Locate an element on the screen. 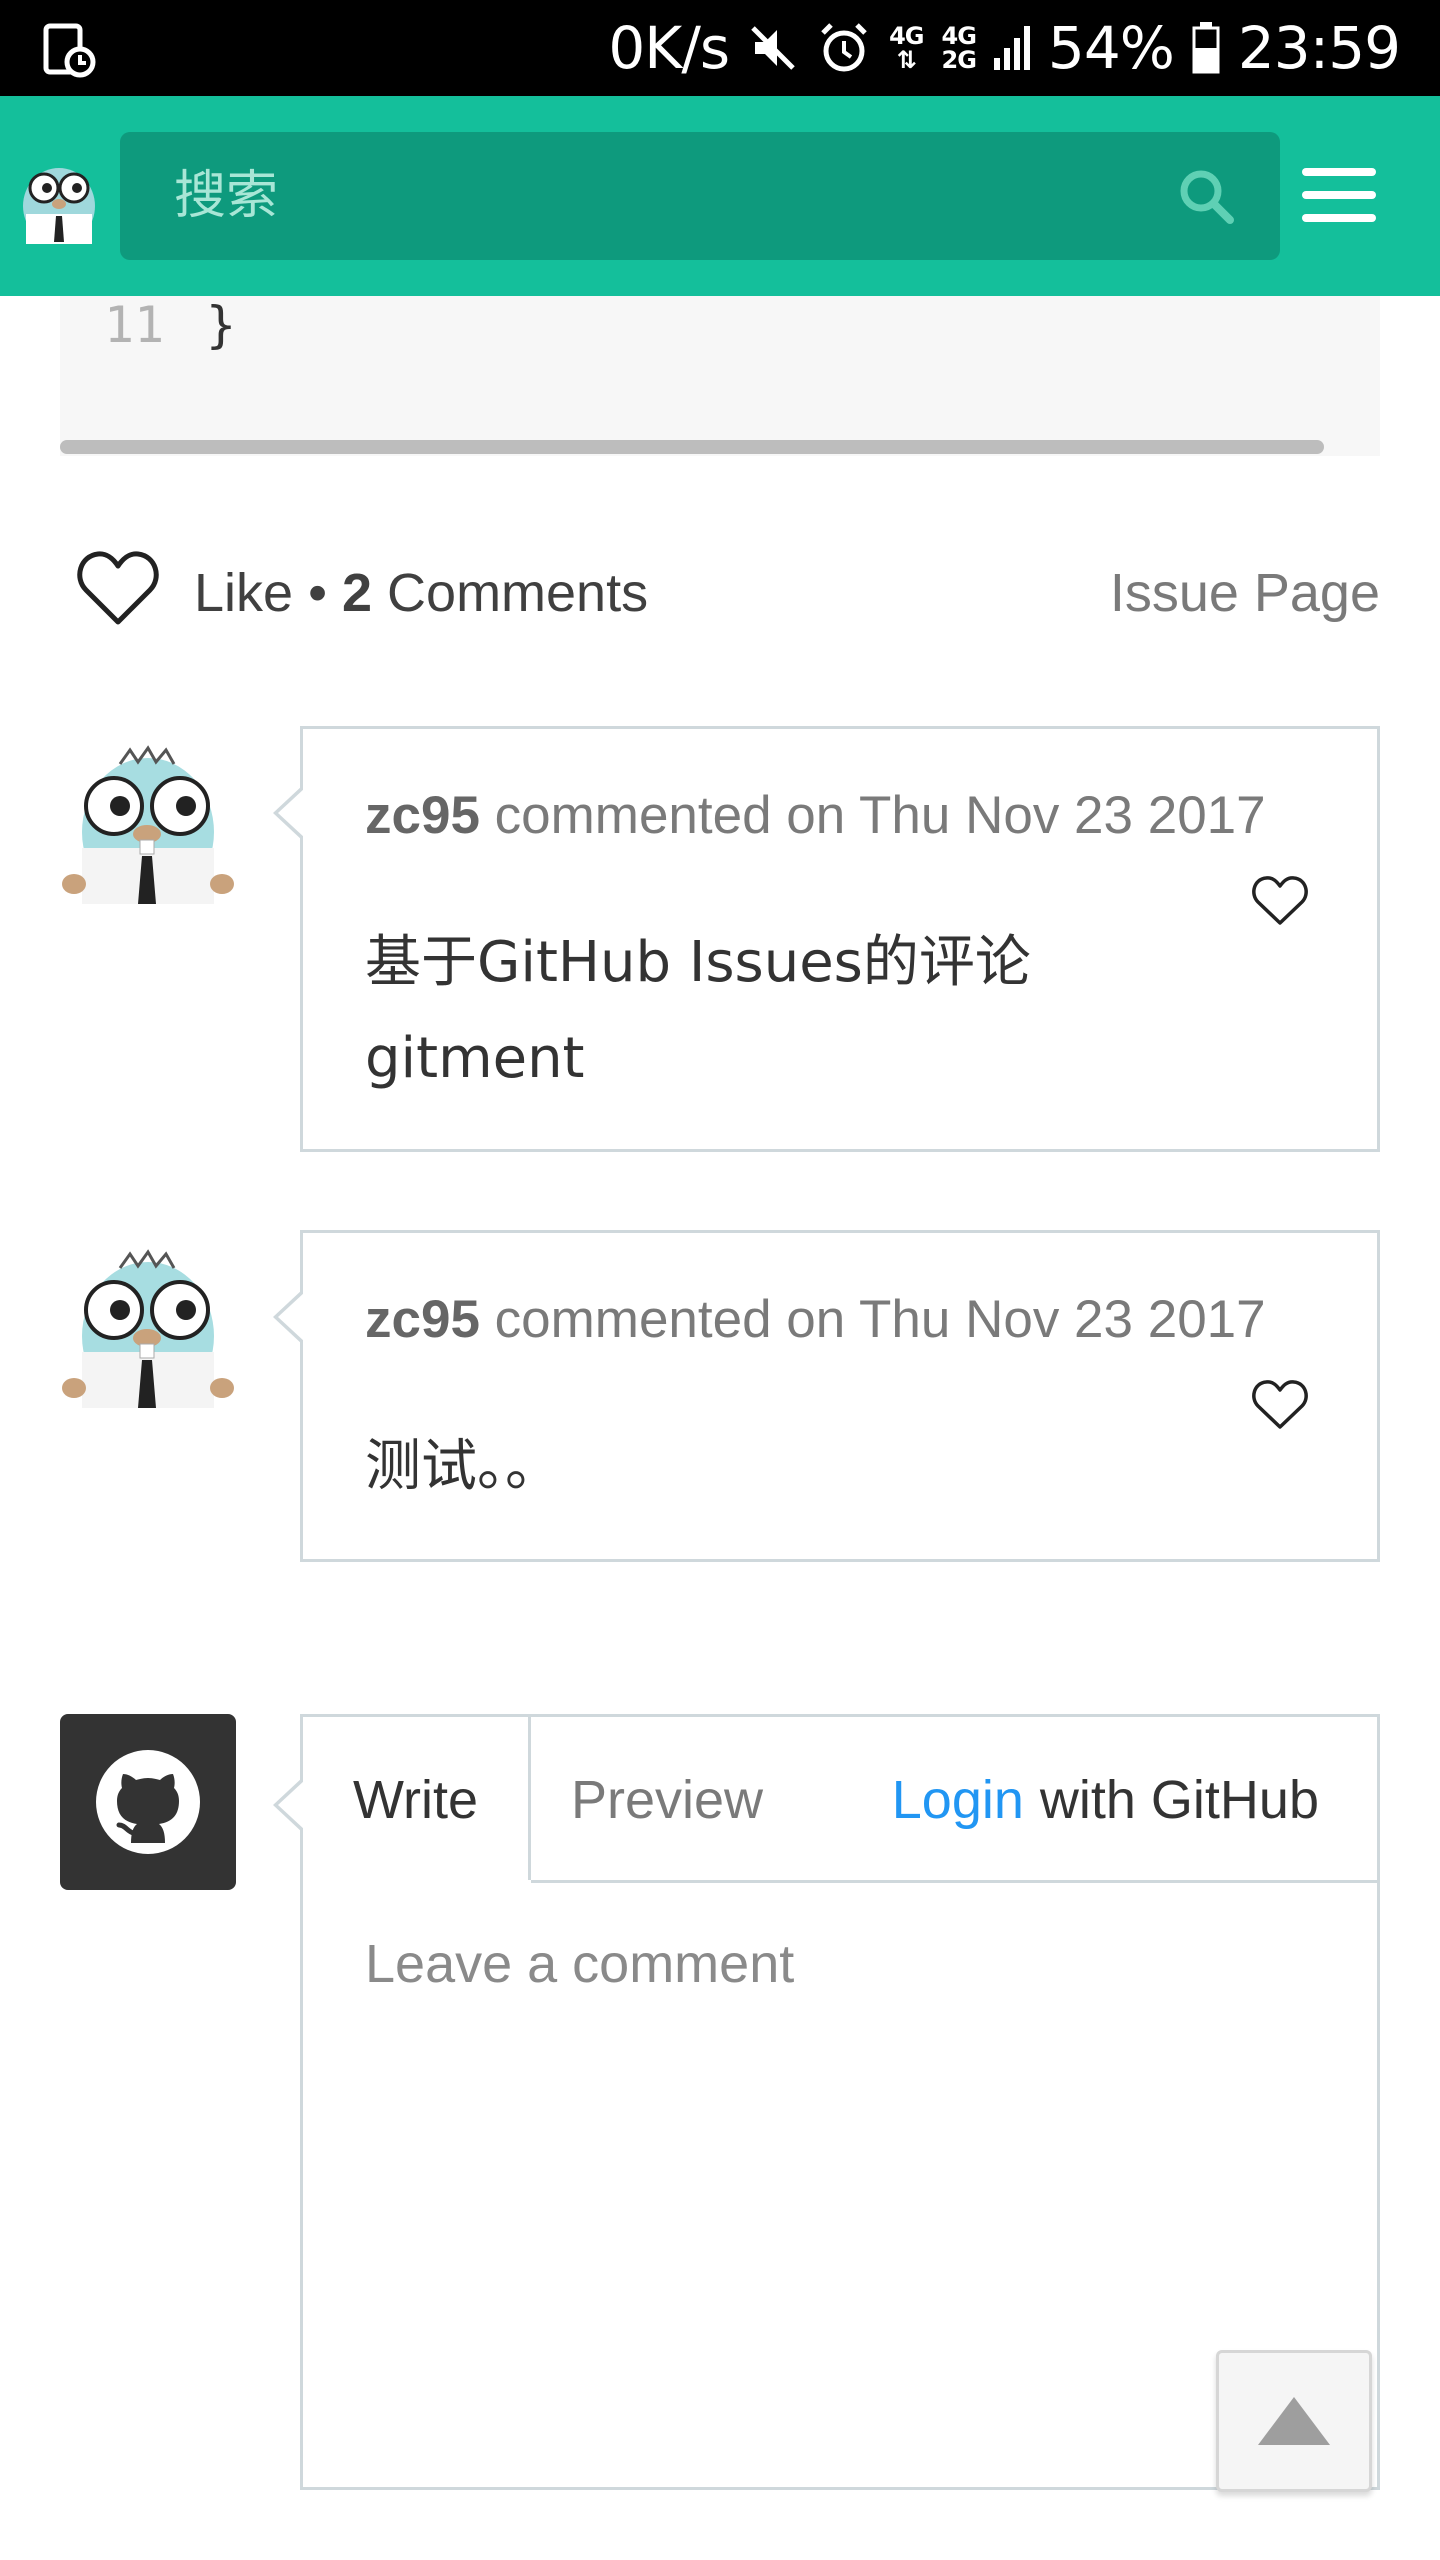  tab-preview: Preview is located at coordinates (667, 1800).